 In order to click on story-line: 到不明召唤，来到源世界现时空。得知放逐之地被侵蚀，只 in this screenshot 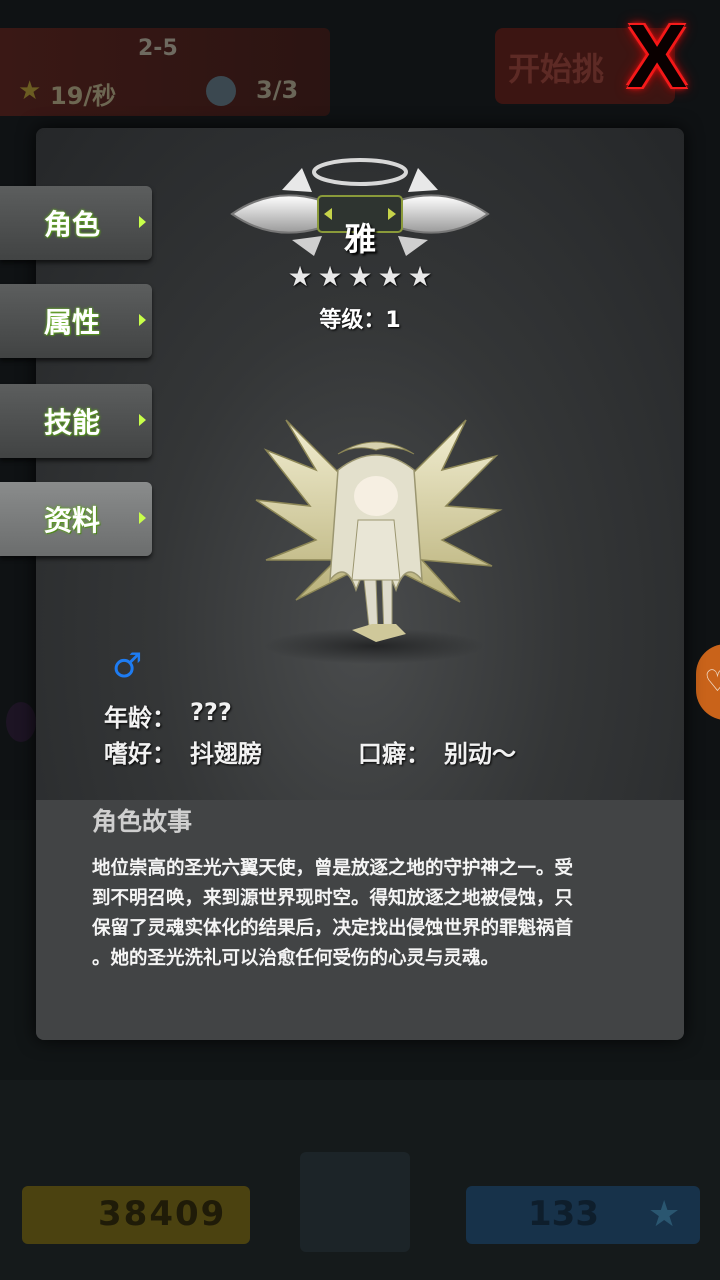, I will do `click(333, 898)`.